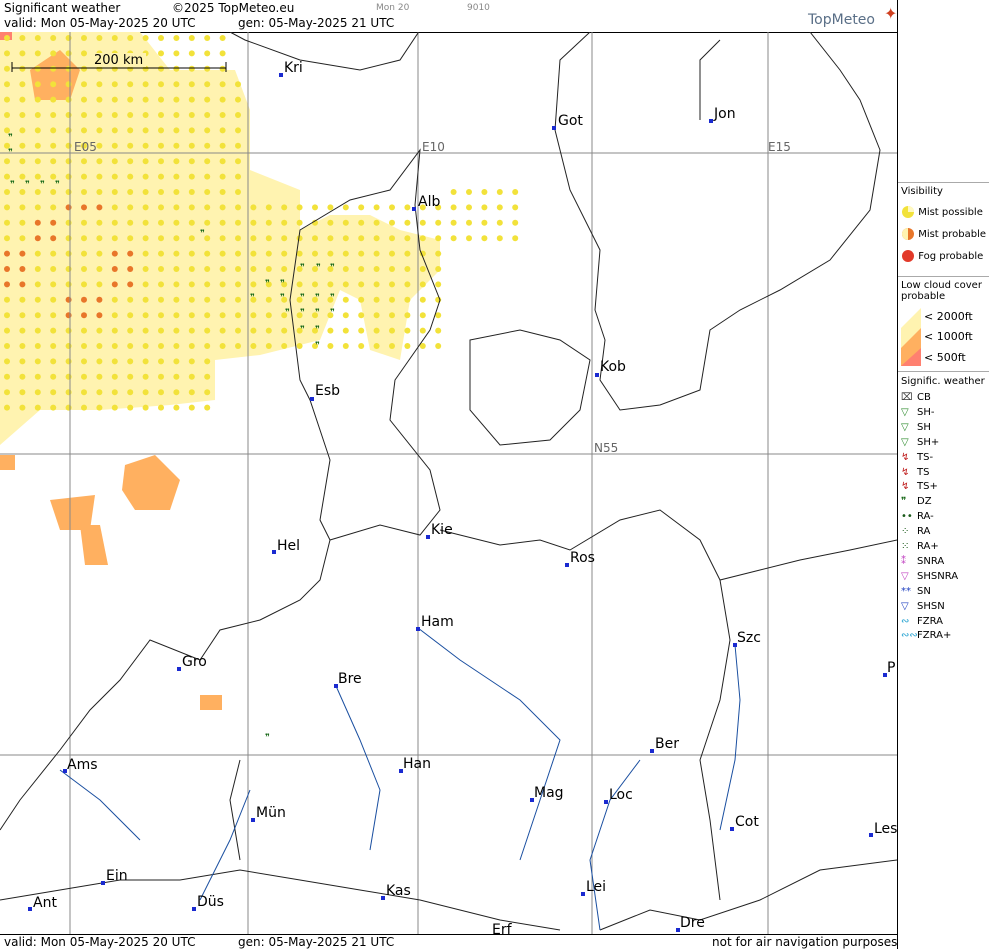  Describe the element at coordinates (943, 381) in the screenshot. I see `sigwx-title: Signific. weather` at that location.